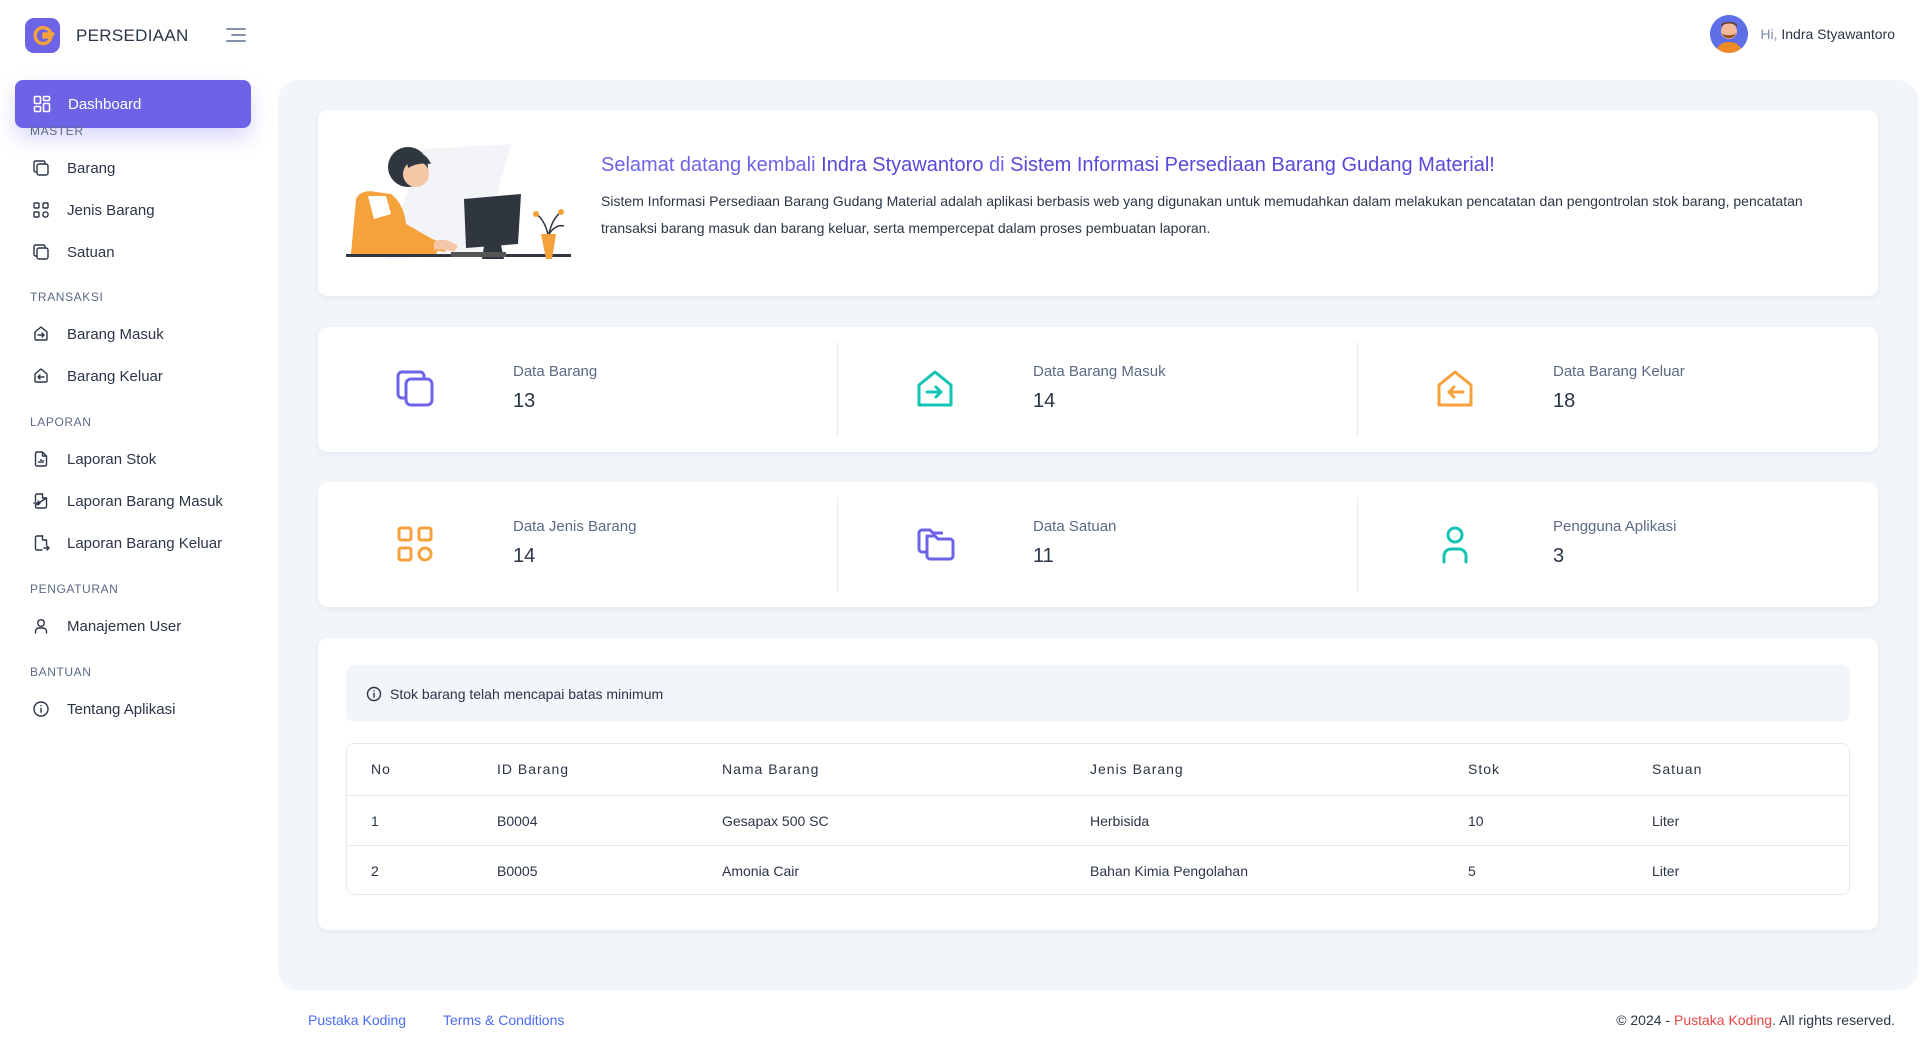  I want to click on dashboard-icon, so click(42, 104).